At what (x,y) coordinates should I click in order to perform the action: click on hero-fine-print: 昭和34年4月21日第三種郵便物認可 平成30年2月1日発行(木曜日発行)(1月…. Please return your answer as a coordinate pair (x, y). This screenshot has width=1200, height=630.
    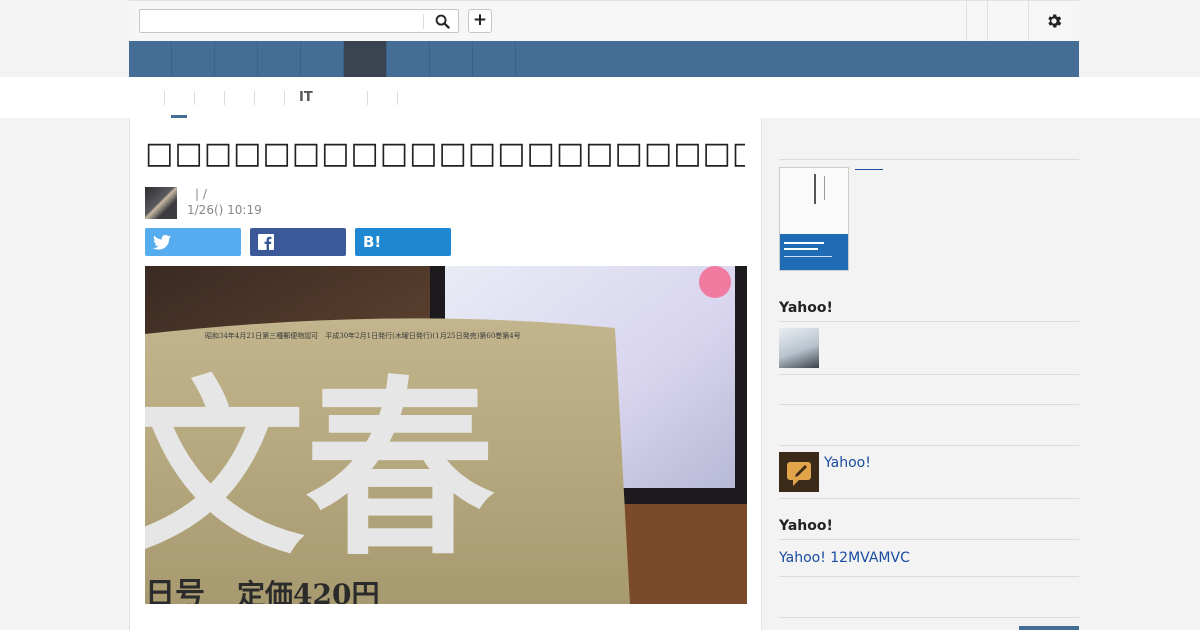
    Looking at the image, I should click on (363, 335).